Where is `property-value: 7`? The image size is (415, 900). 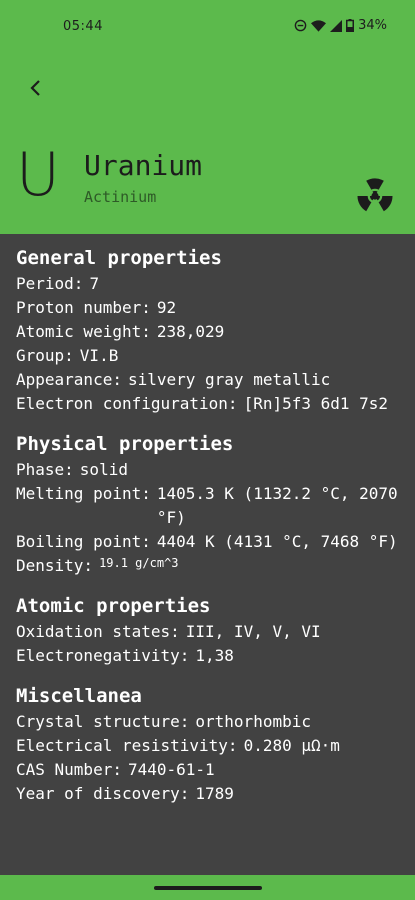 property-value: 7 is located at coordinates (94, 283).